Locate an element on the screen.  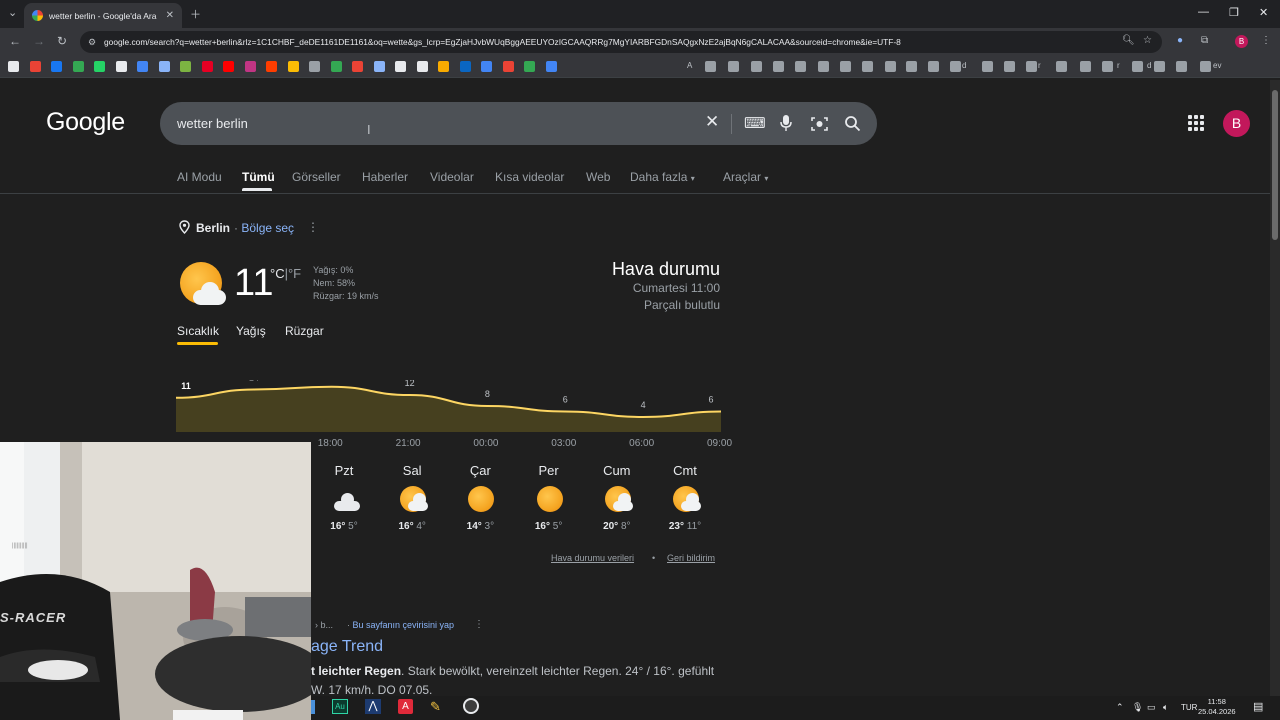
fahrenheit-unit: °F is located at coordinates (294, 273).